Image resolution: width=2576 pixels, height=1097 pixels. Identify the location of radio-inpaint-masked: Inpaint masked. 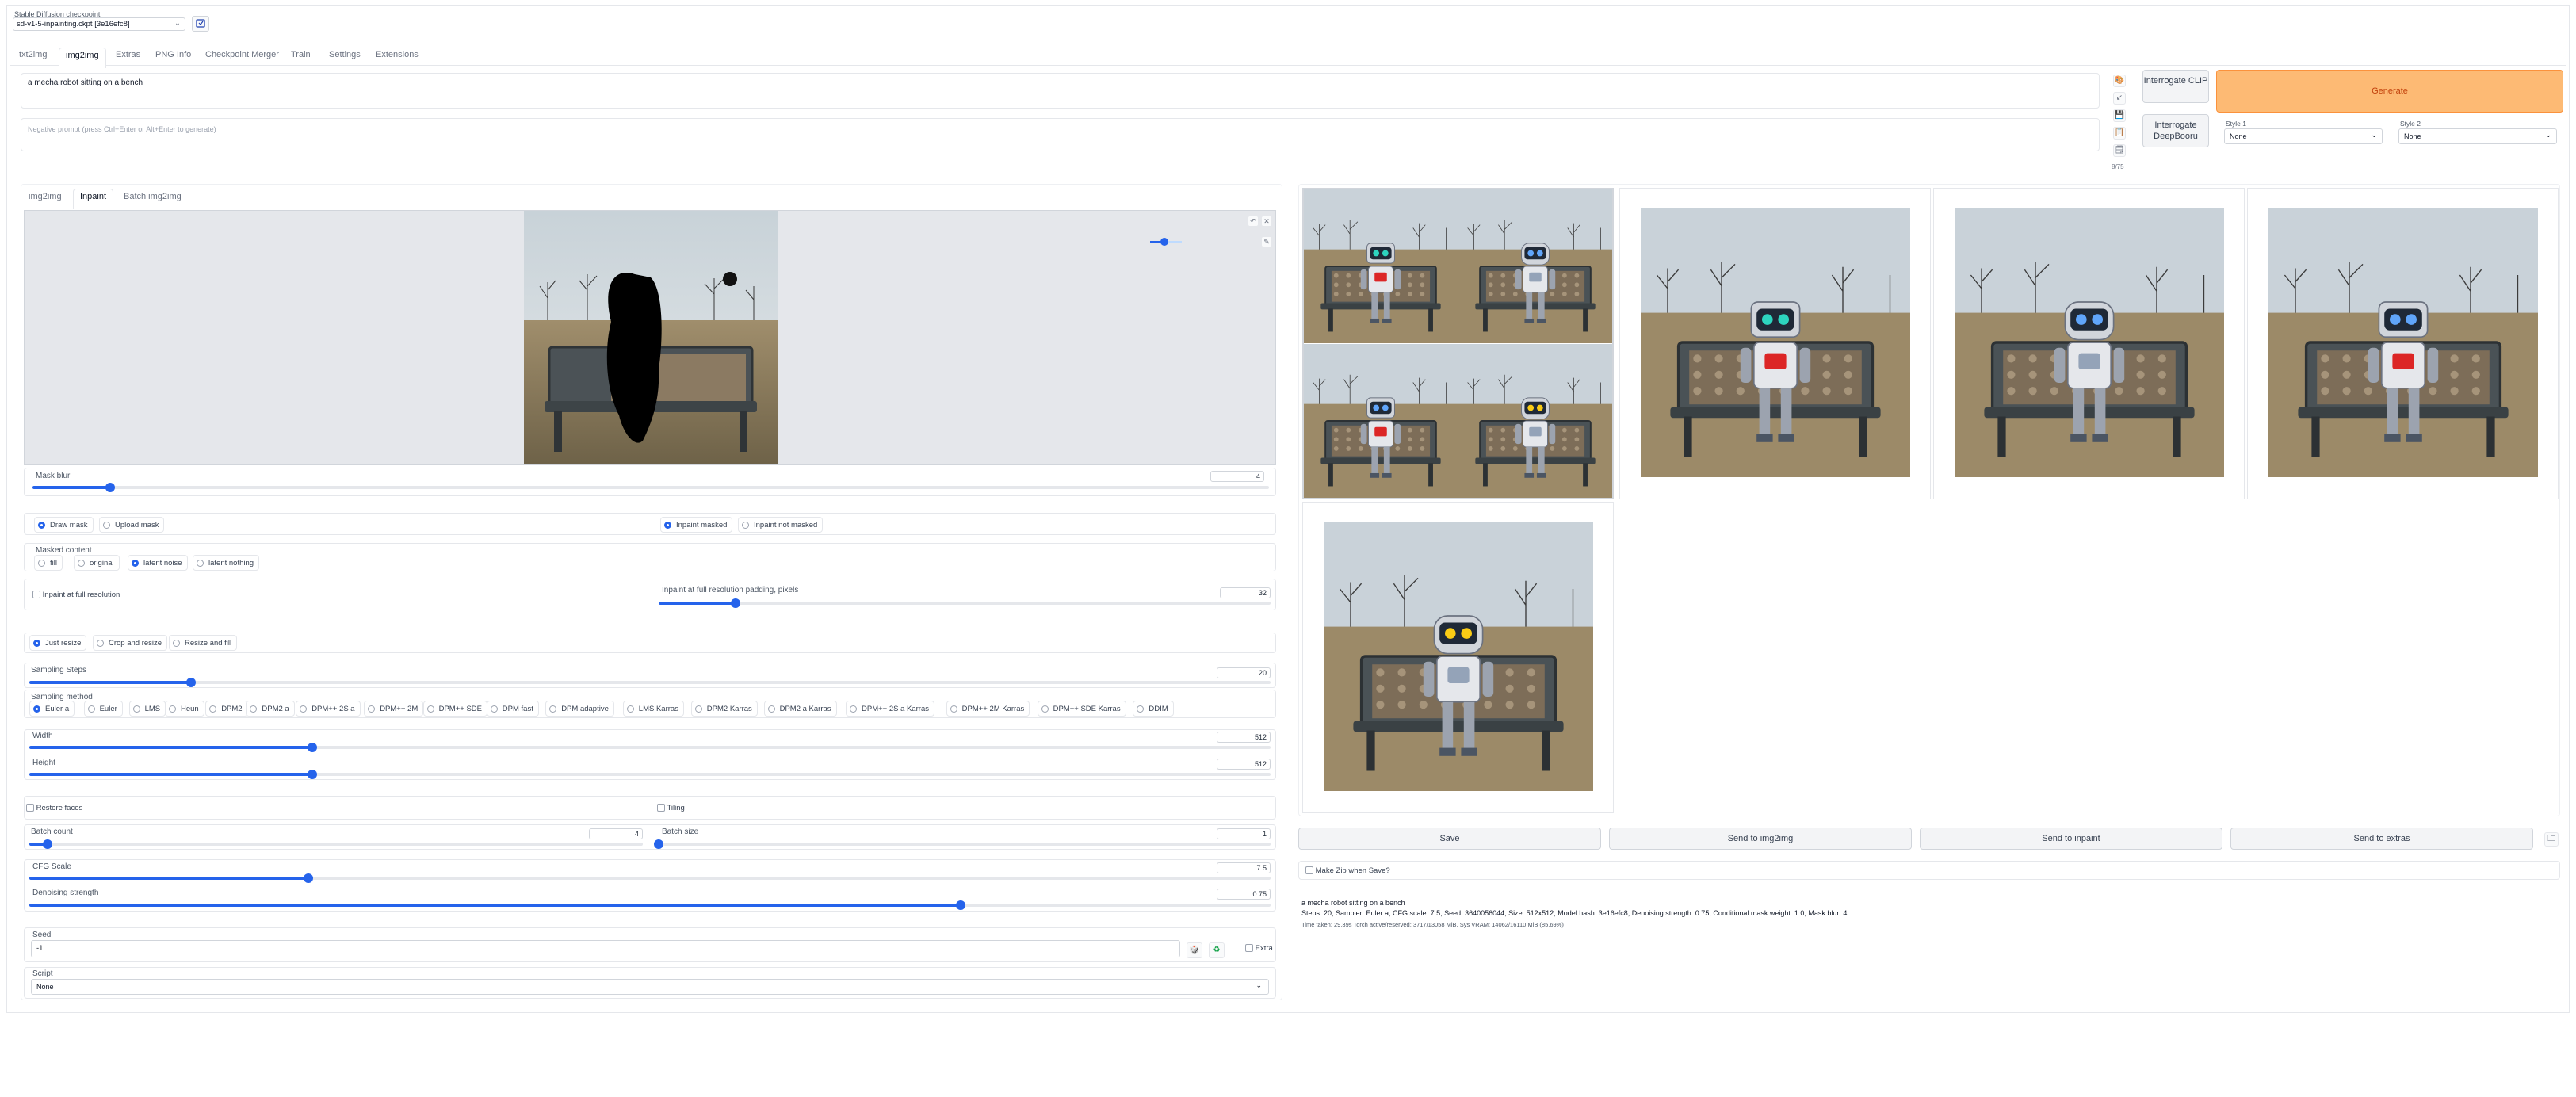
(696, 525).